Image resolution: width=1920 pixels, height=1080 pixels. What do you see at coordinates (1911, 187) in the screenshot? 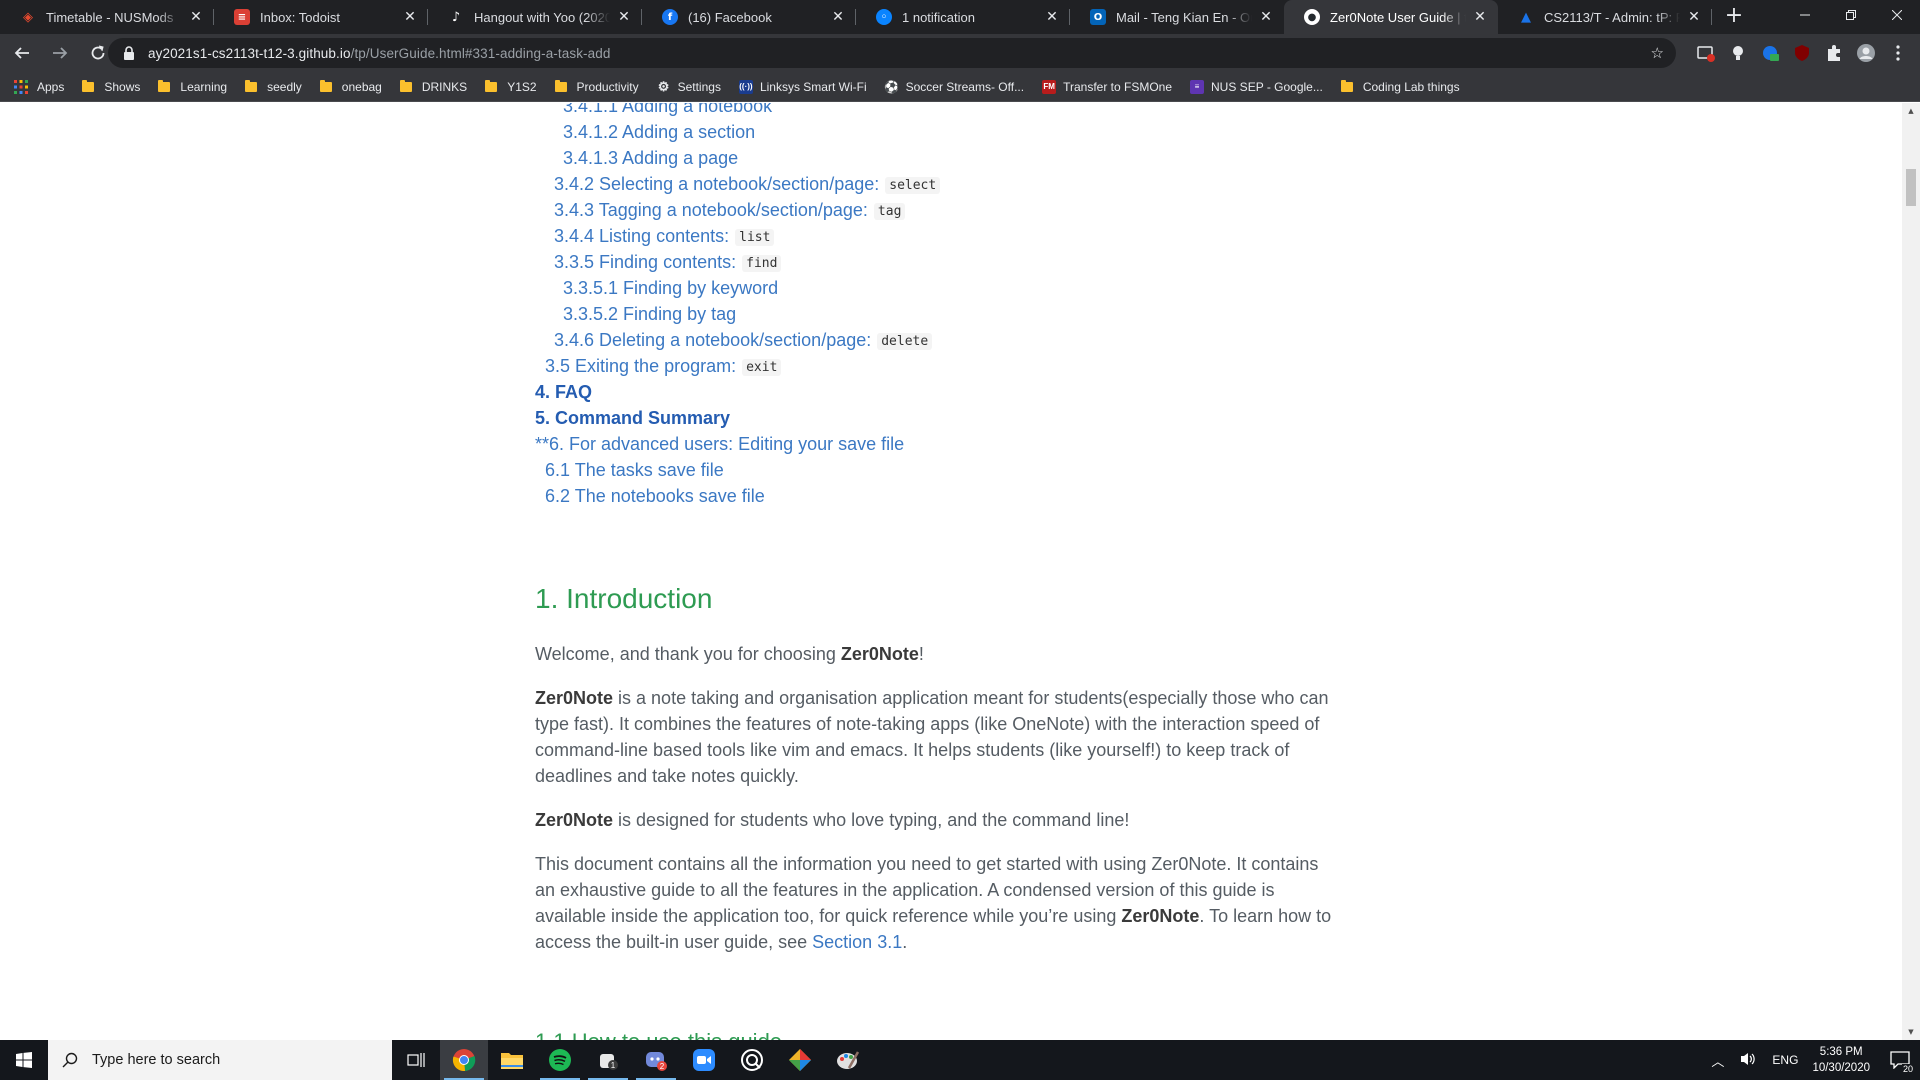
I see `scrollbar-thumb` at bounding box center [1911, 187].